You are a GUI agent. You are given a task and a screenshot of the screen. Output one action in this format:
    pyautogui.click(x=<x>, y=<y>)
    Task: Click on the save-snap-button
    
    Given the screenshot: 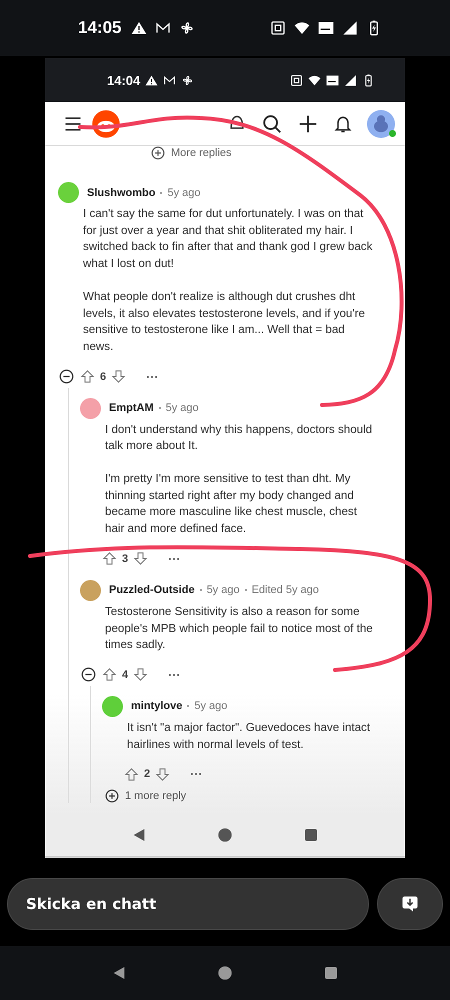 What is the action you would take?
    pyautogui.click(x=410, y=904)
    